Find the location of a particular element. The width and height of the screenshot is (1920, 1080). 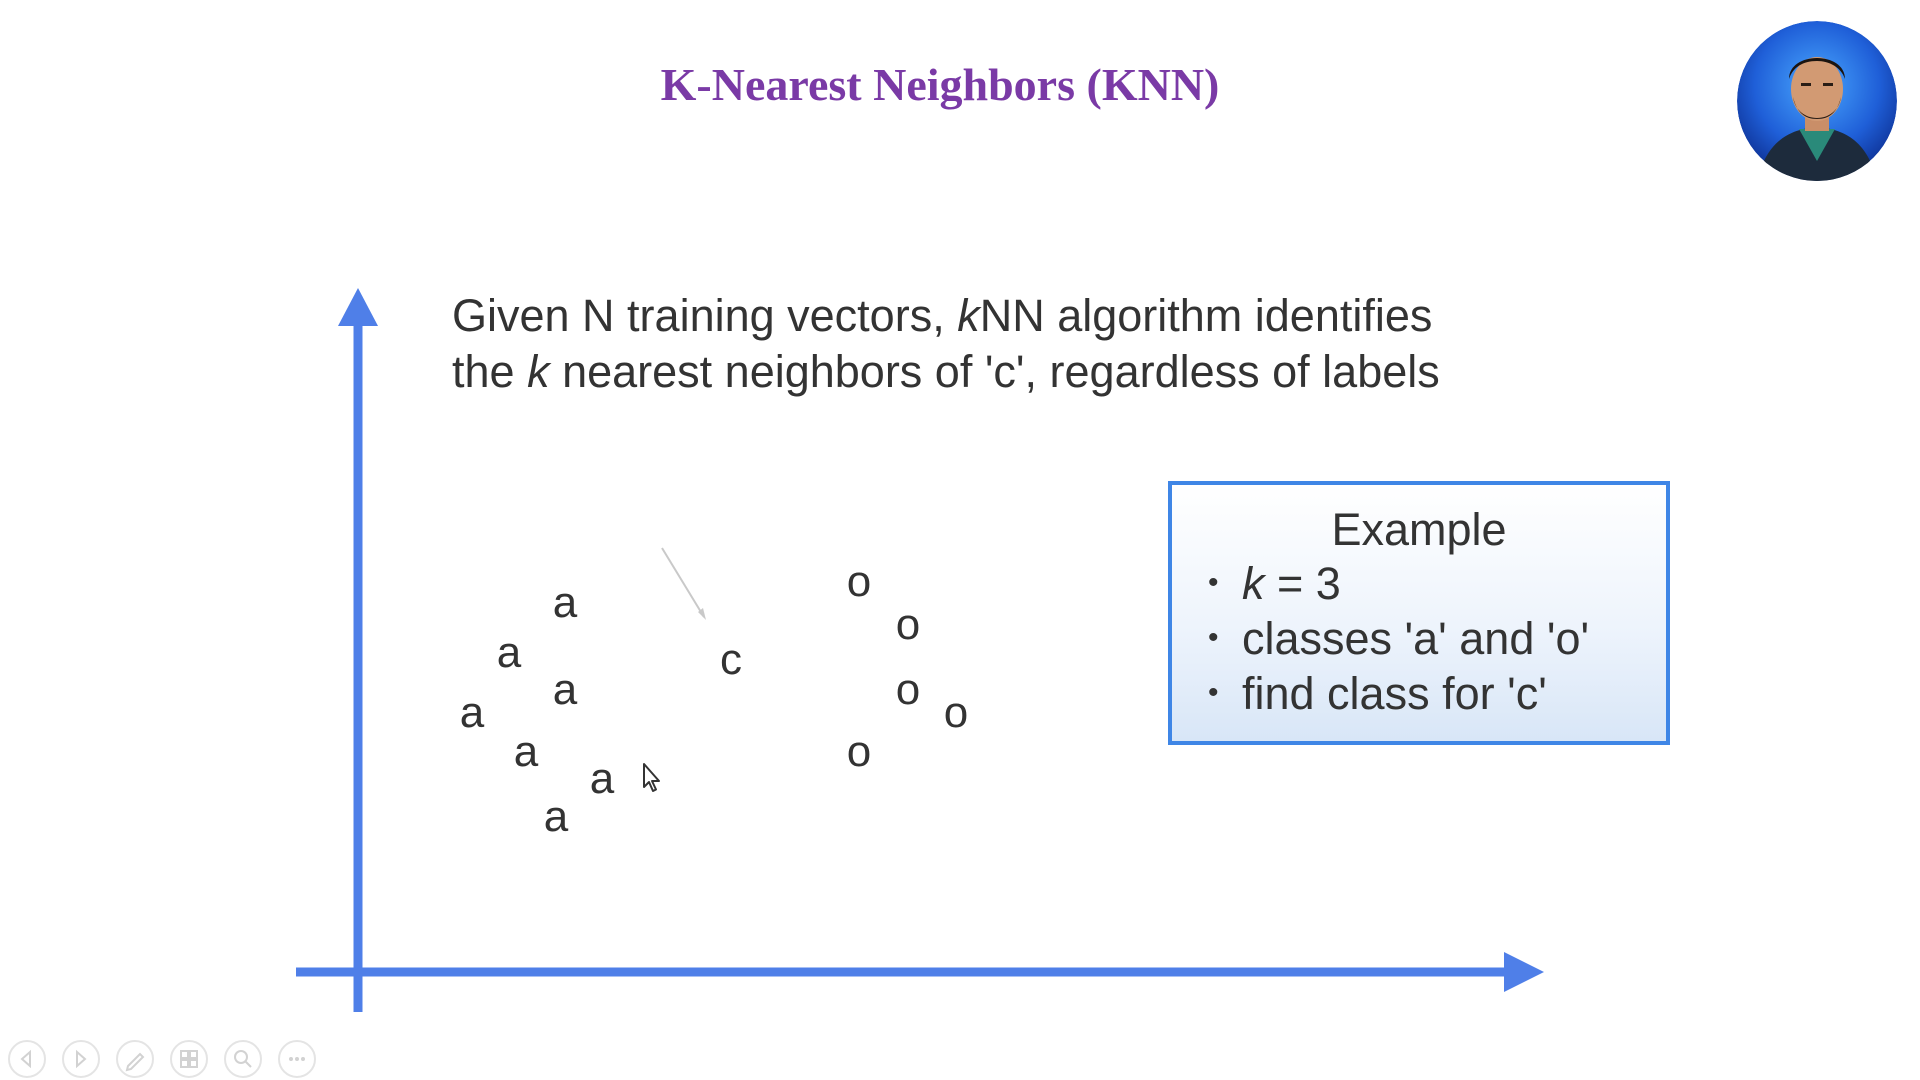

example-item-find: • find class for 'c' is located at coordinates (1377, 693).